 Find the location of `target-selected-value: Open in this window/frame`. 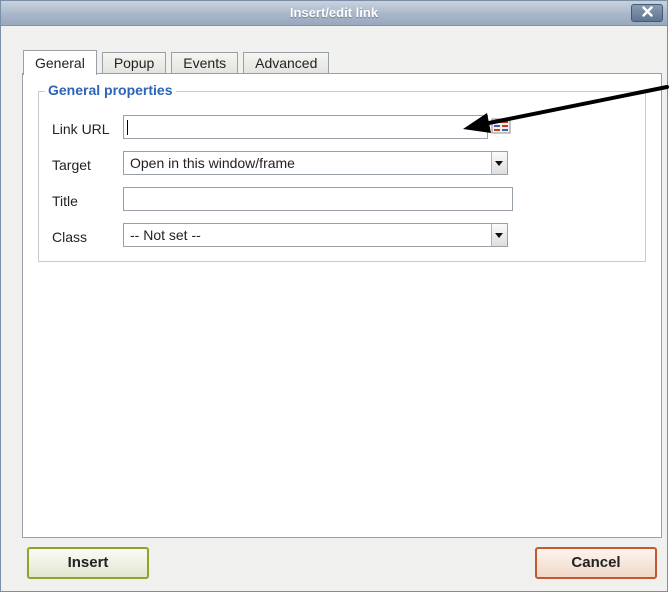

target-selected-value: Open in this window/frame is located at coordinates (212, 163).